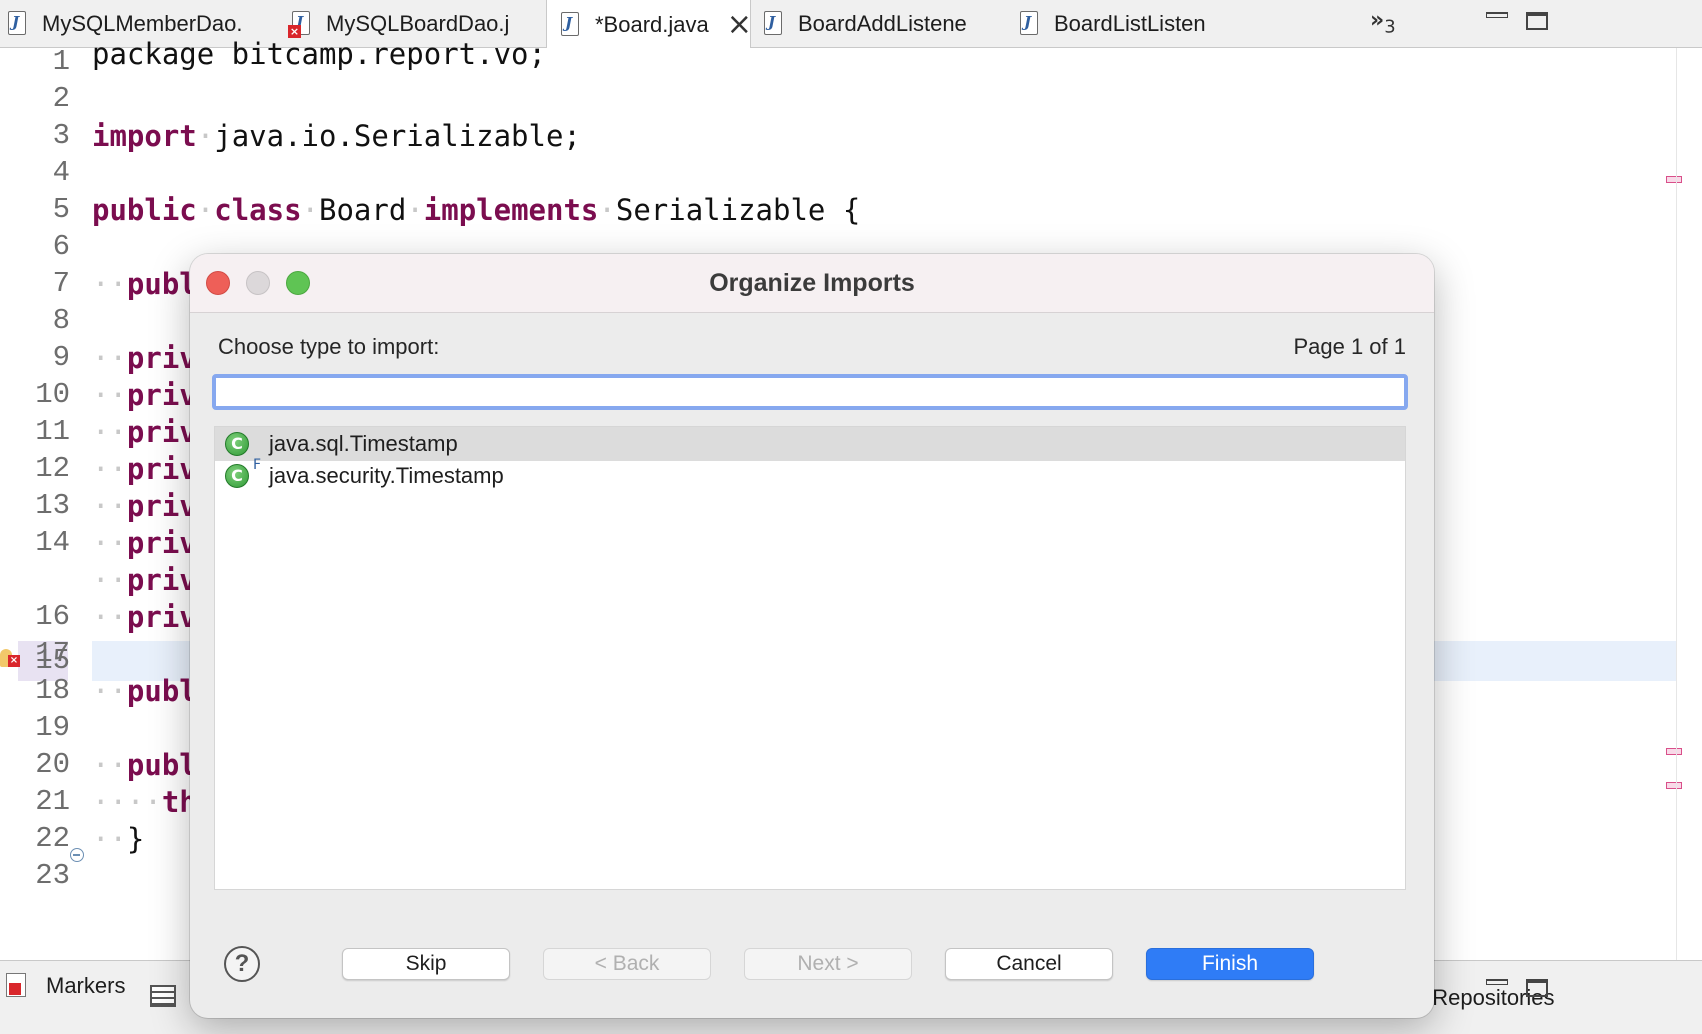 The height and width of the screenshot is (1034, 1702). I want to click on tab-overflow-button: »3, so click(1383, 22).